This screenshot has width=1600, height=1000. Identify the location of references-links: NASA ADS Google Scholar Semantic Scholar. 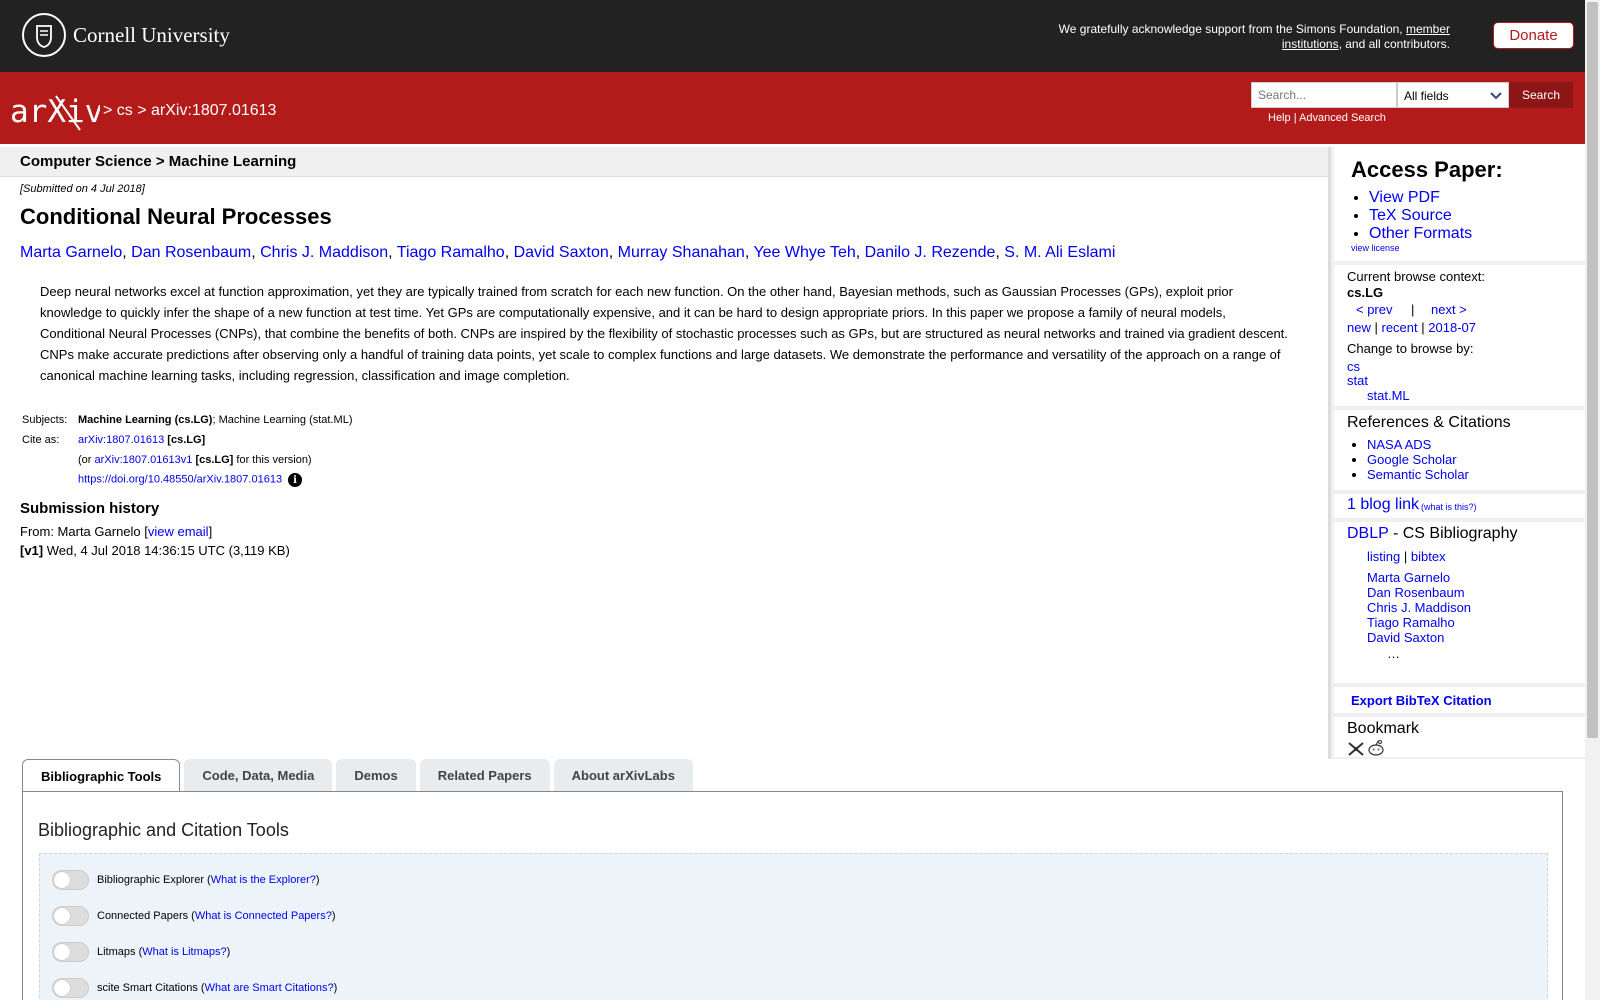
(1418, 459).